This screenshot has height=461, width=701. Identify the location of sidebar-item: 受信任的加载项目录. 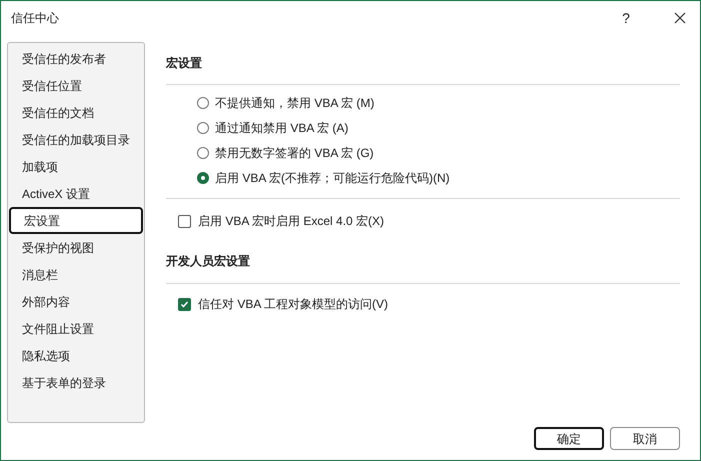
(76, 139).